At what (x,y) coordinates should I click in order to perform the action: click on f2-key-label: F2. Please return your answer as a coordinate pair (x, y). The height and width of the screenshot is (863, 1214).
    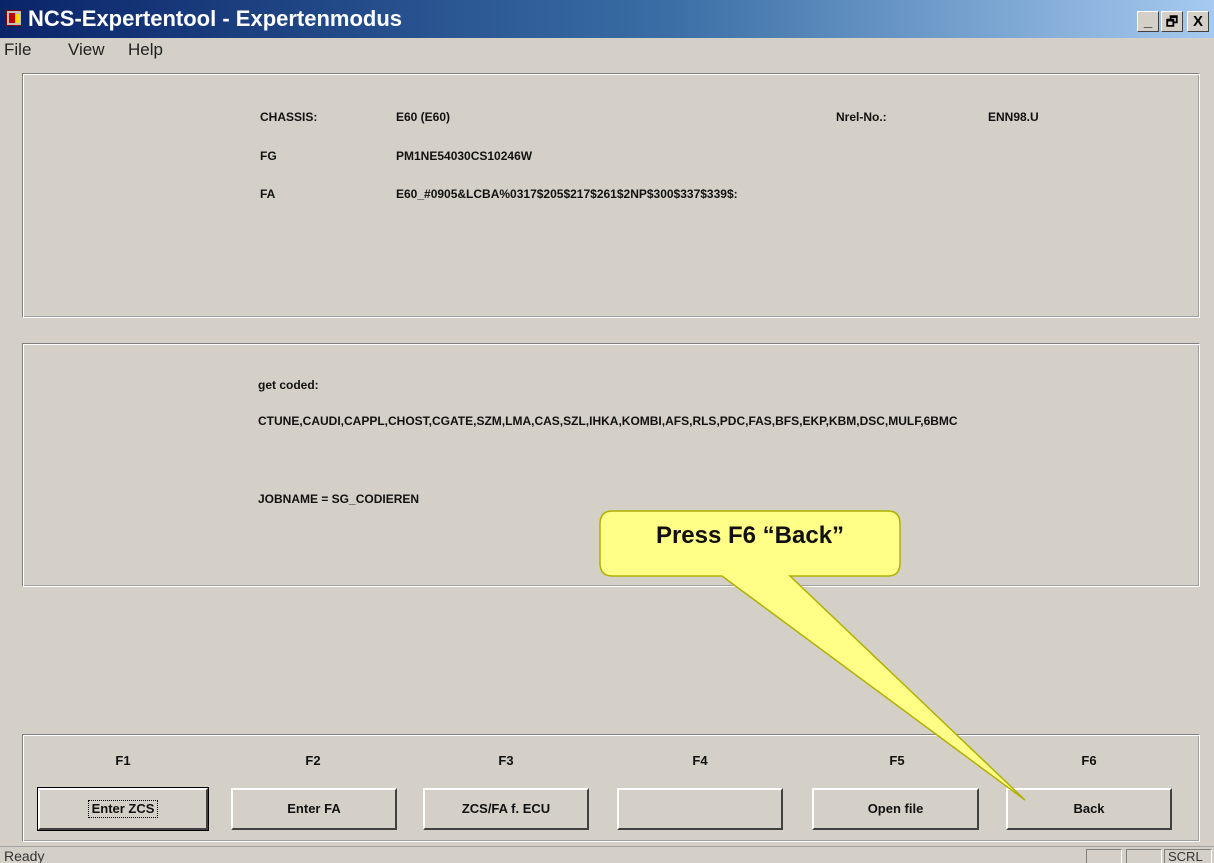
    Looking at the image, I should click on (313, 760).